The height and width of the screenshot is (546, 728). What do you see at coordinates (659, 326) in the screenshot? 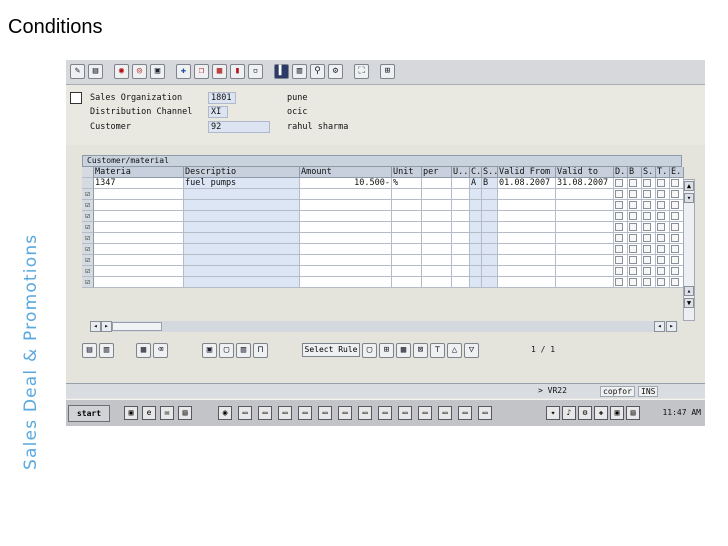
I see `scroll-left-end-icon: ◂` at bounding box center [659, 326].